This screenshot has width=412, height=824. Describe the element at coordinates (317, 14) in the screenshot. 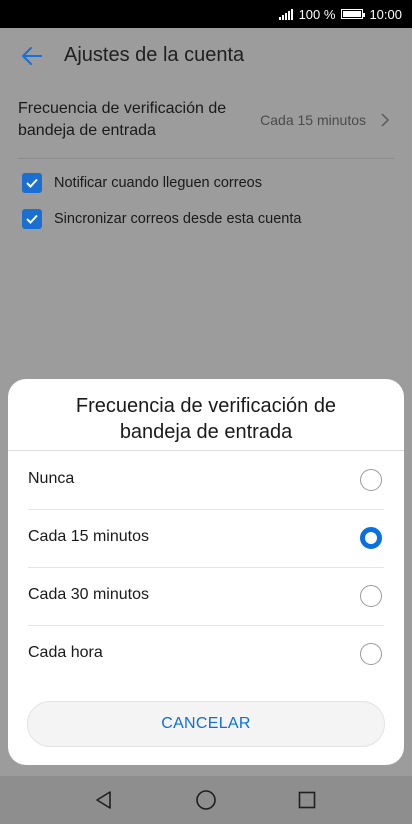

I see `battery-percent: 100 %` at that location.